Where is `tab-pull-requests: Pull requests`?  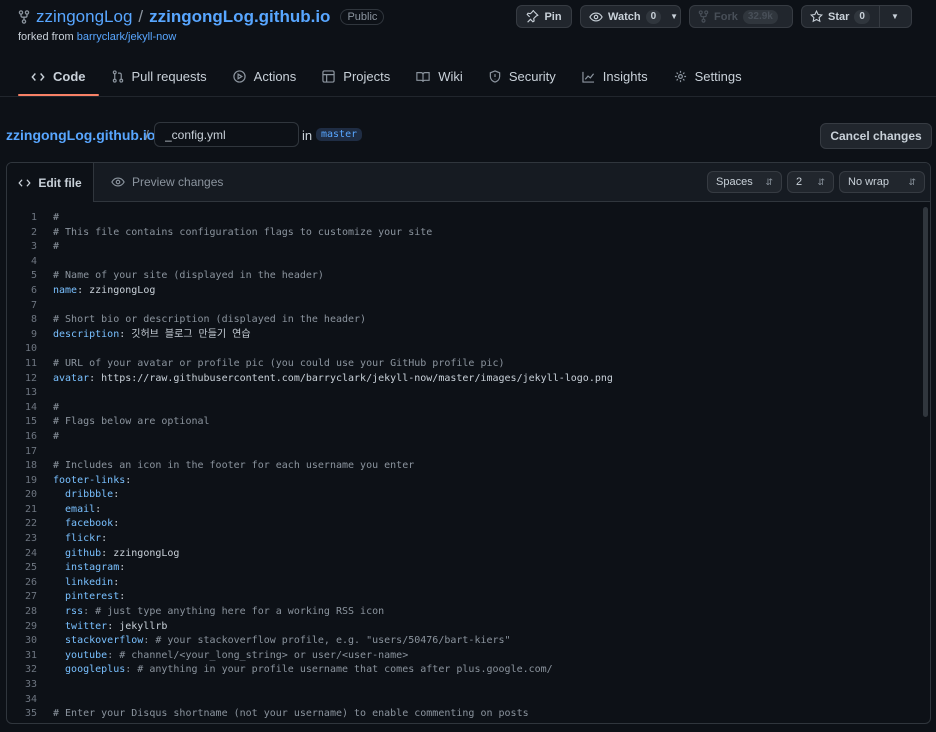
tab-pull-requests: Pull requests is located at coordinates (159, 76).